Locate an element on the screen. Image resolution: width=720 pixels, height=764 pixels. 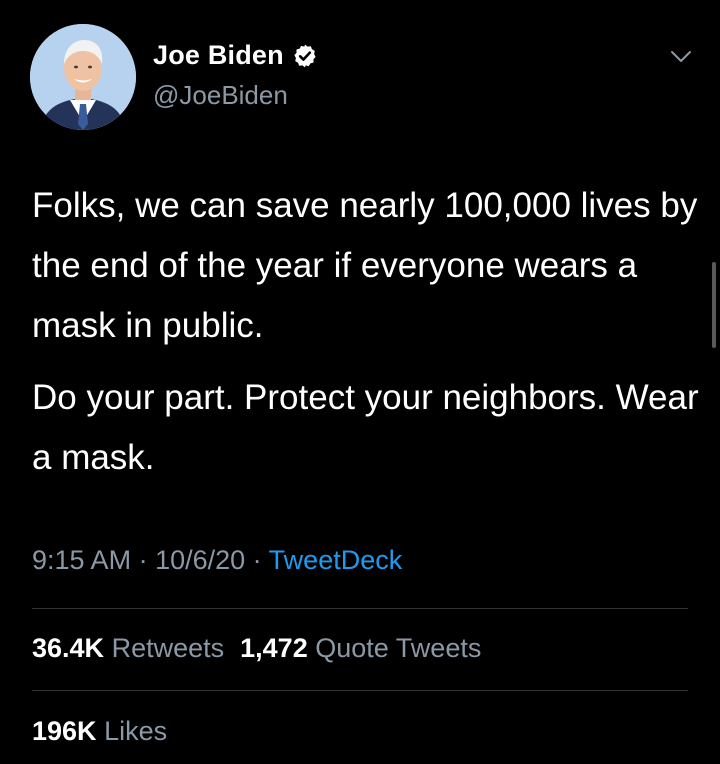
quote-tweets-count: 1,472 is located at coordinates (274, 648).